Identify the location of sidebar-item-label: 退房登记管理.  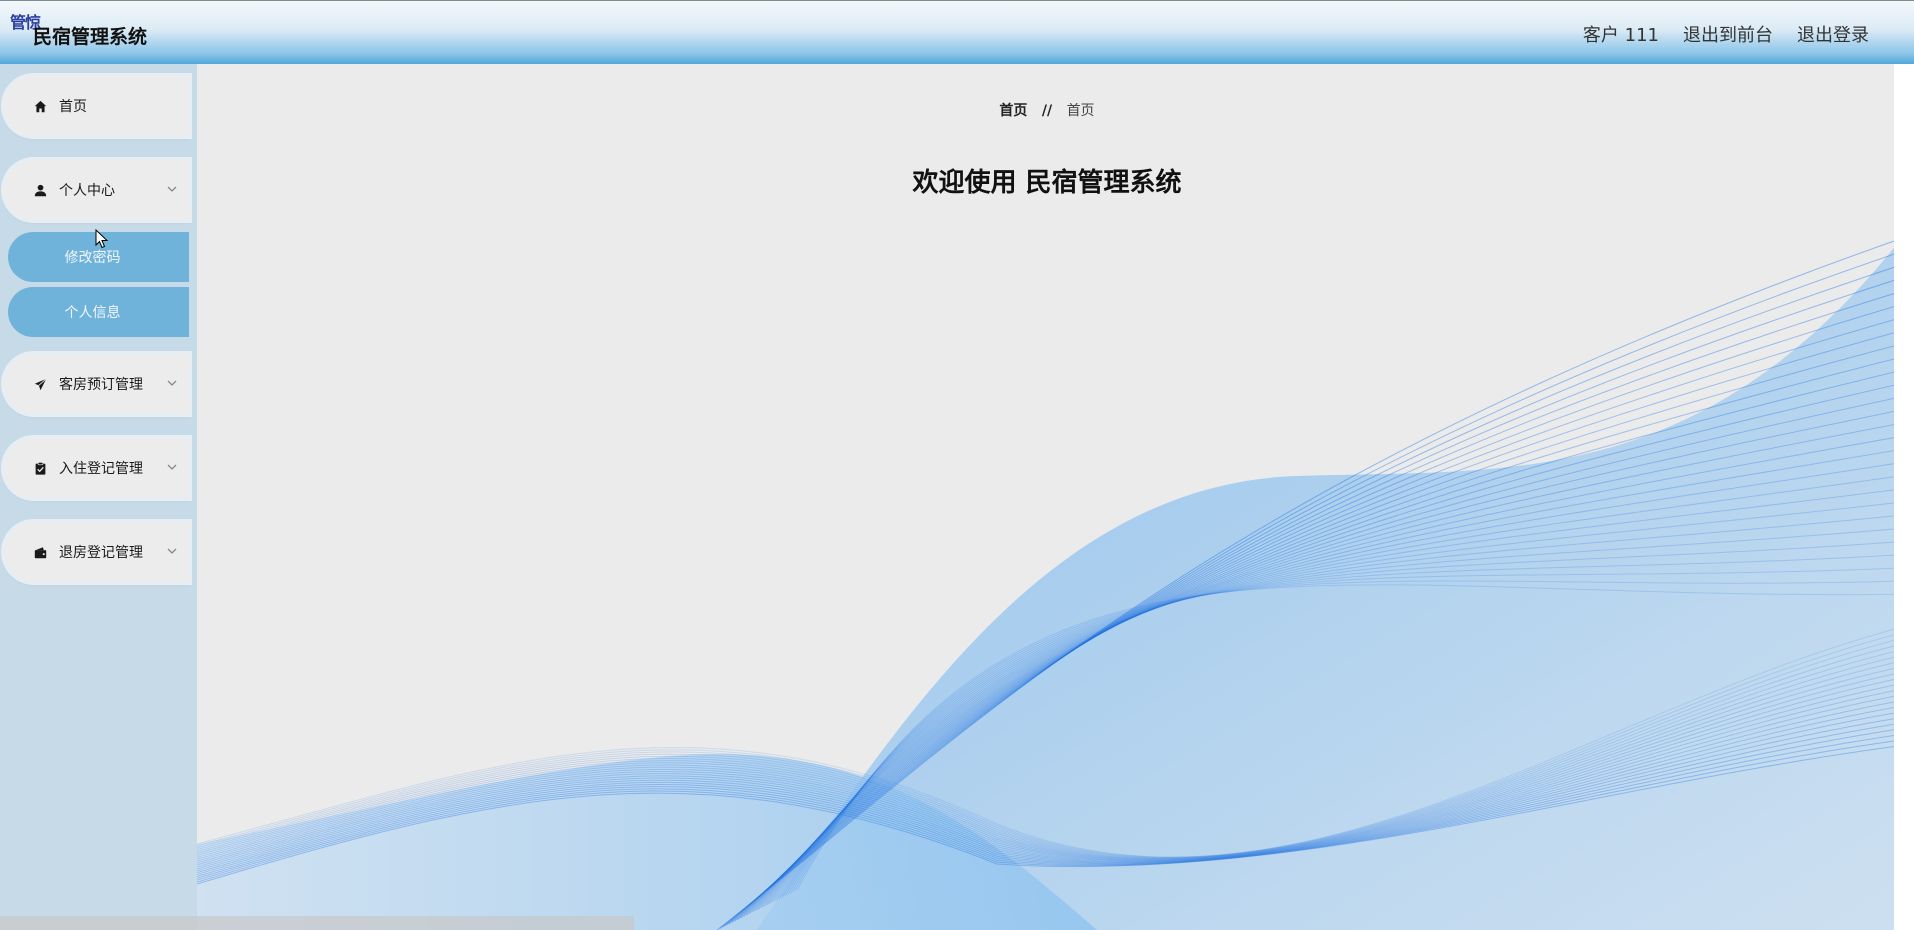
(101, 553).